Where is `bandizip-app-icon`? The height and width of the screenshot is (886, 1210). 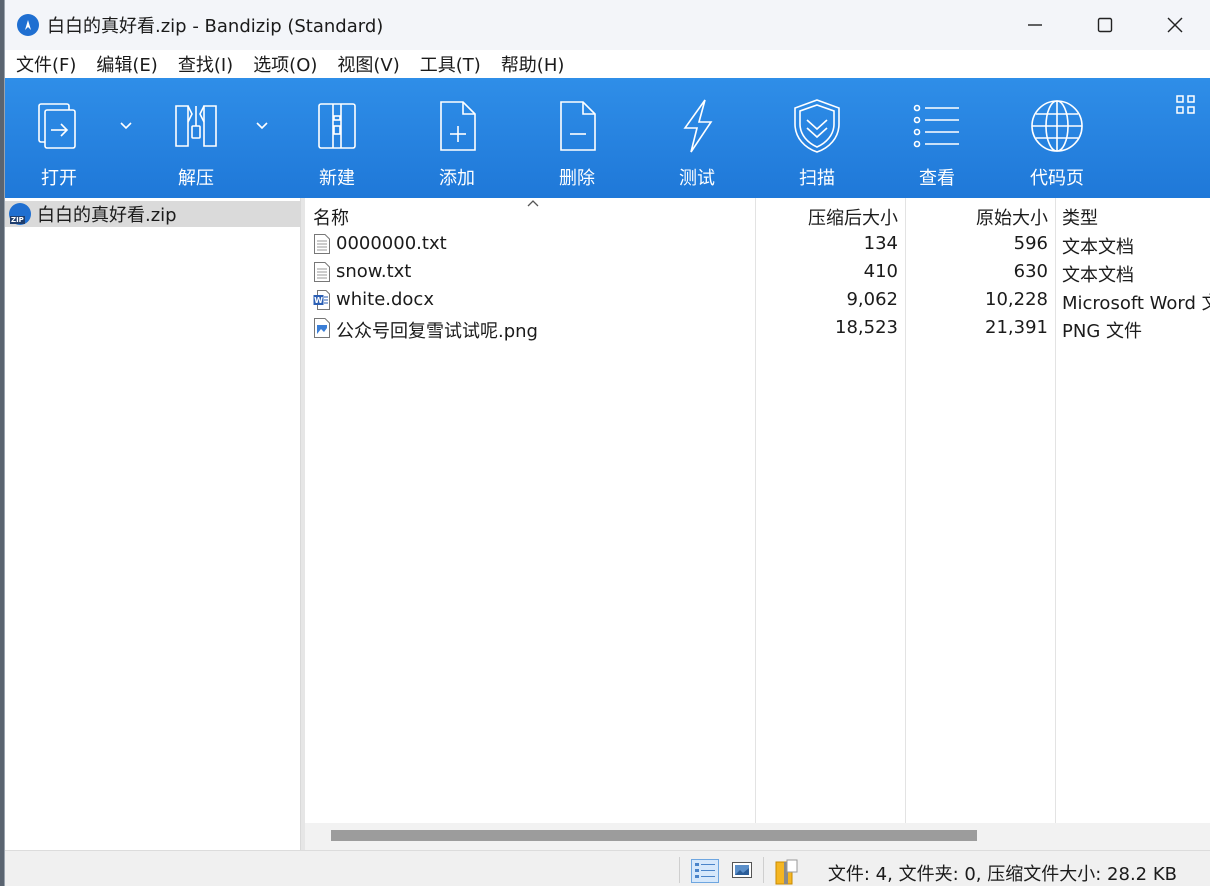 bandizip-app-icon is located at coordinates (28, 25).